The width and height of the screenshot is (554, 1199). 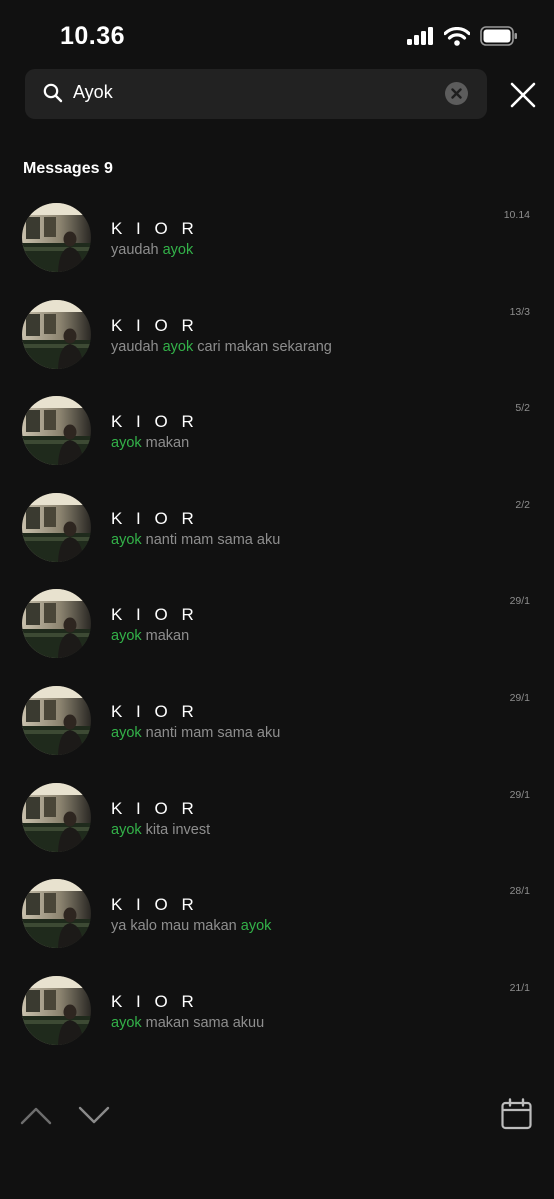 What do you see at coordinates (277, 830) in the screenshot?
I see `message-result-item: K I O R ayok kita invest 29/1` at bounding box center [277, 830].